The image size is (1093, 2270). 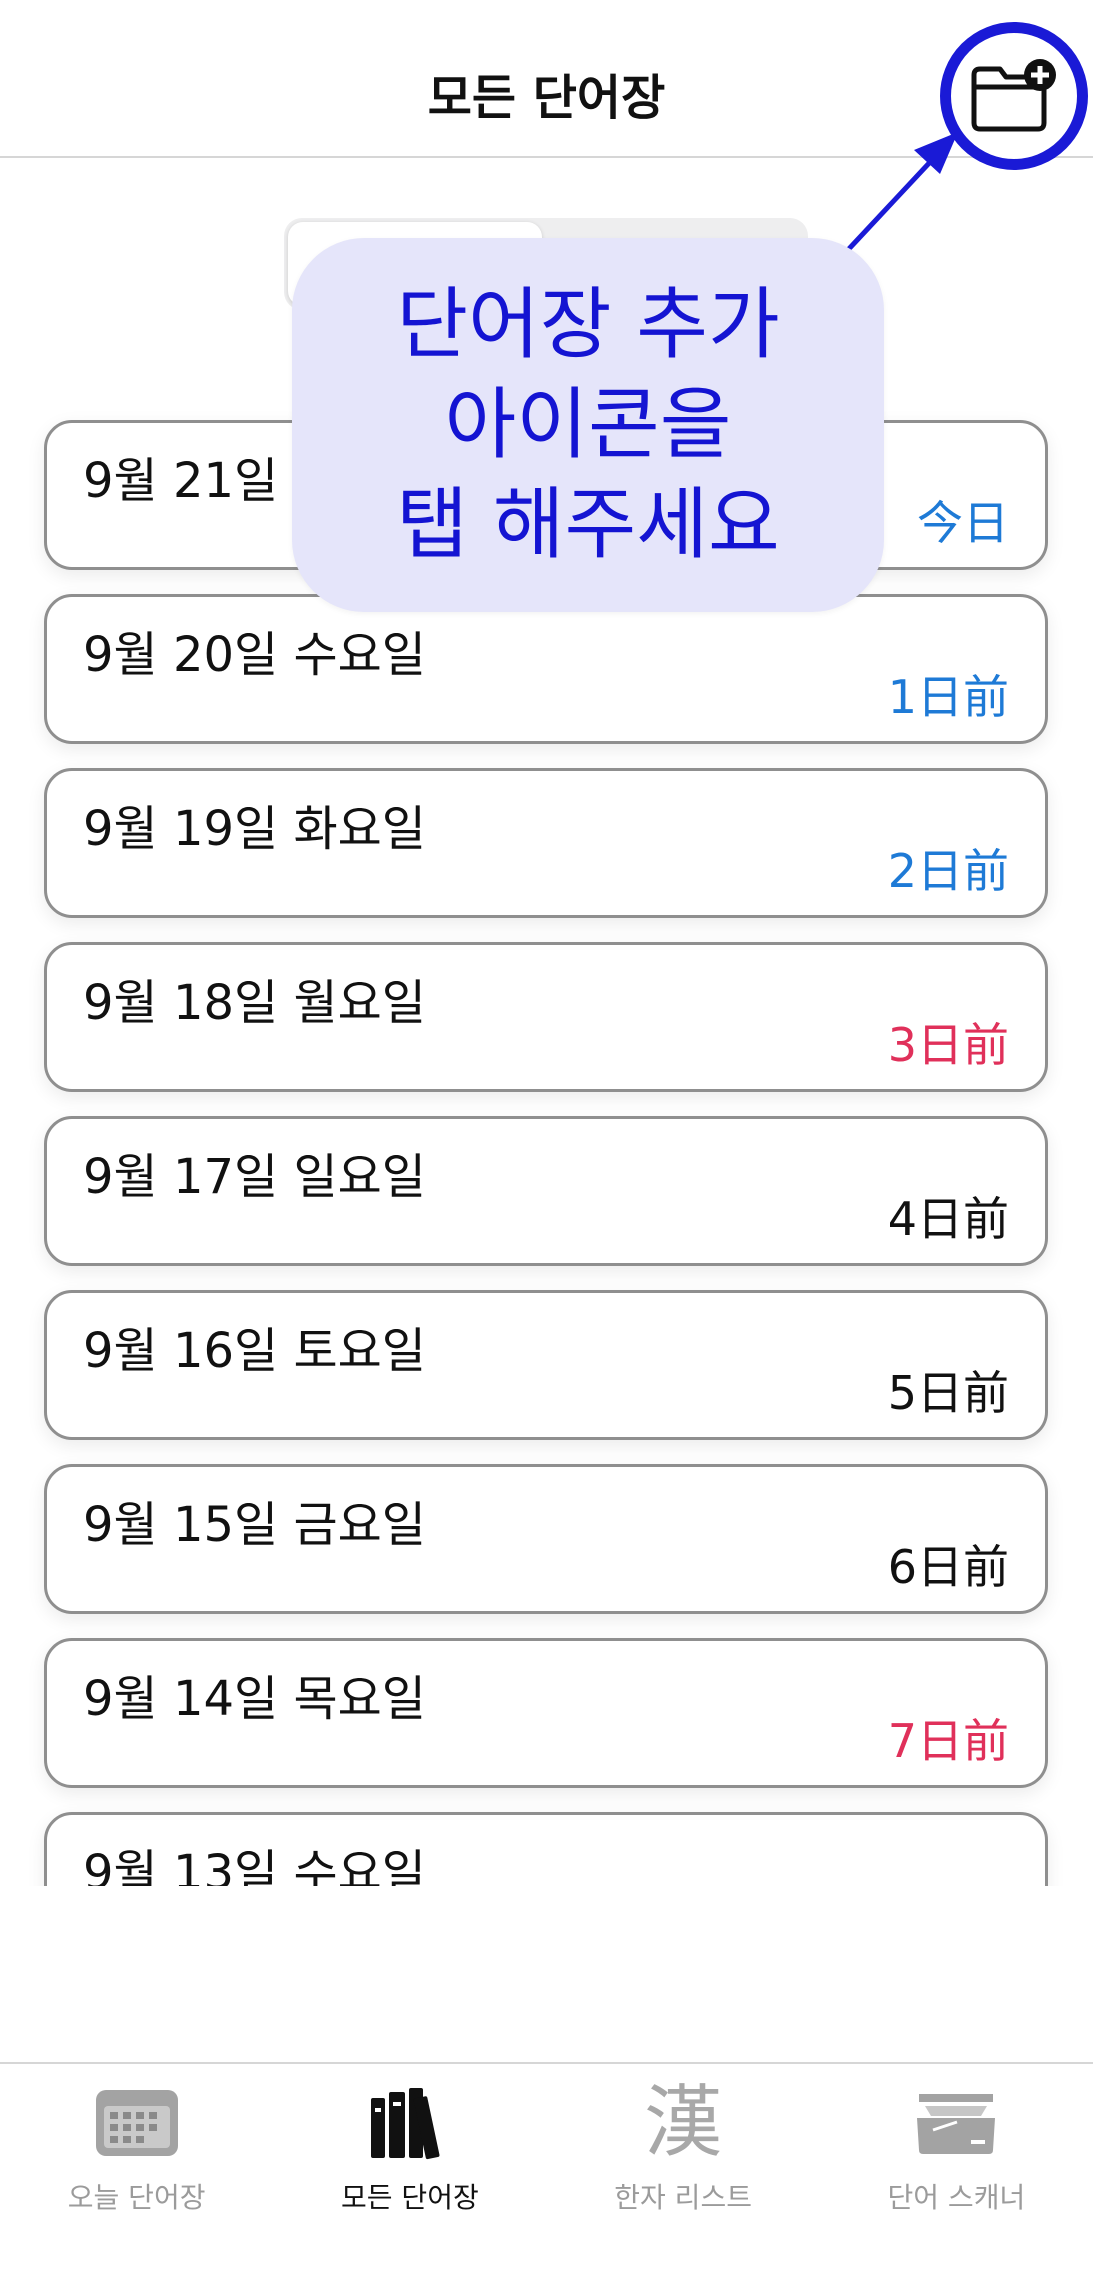 I want to click on days-ago-label: 5日前, so click(x=948, y=1393).